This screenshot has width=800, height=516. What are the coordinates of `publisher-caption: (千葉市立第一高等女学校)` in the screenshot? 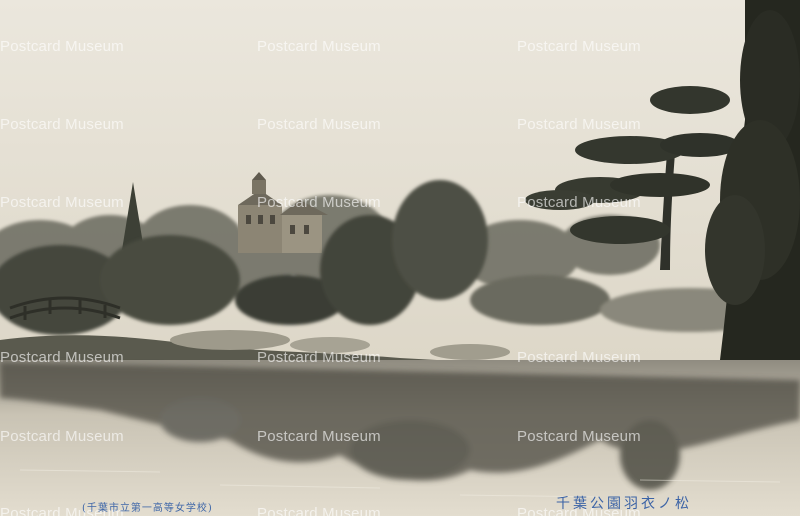 It's located at (147, 508).